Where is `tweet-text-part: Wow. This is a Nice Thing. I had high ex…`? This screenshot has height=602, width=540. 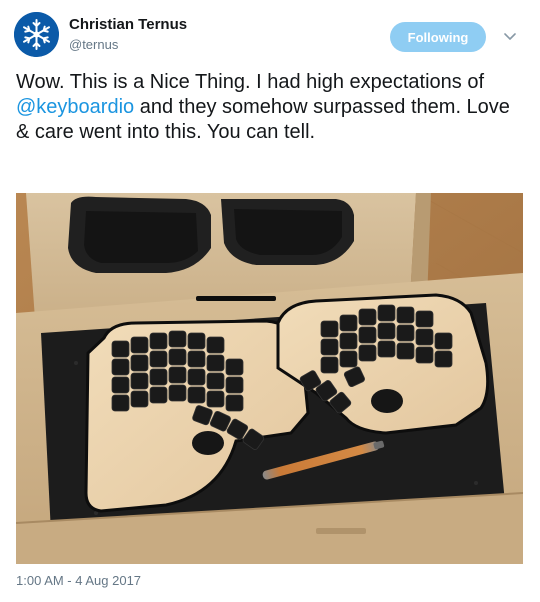 tweet-text-part: Wow. This is a Nice Thing. I had high ex… is located at coordinates (250, 82).